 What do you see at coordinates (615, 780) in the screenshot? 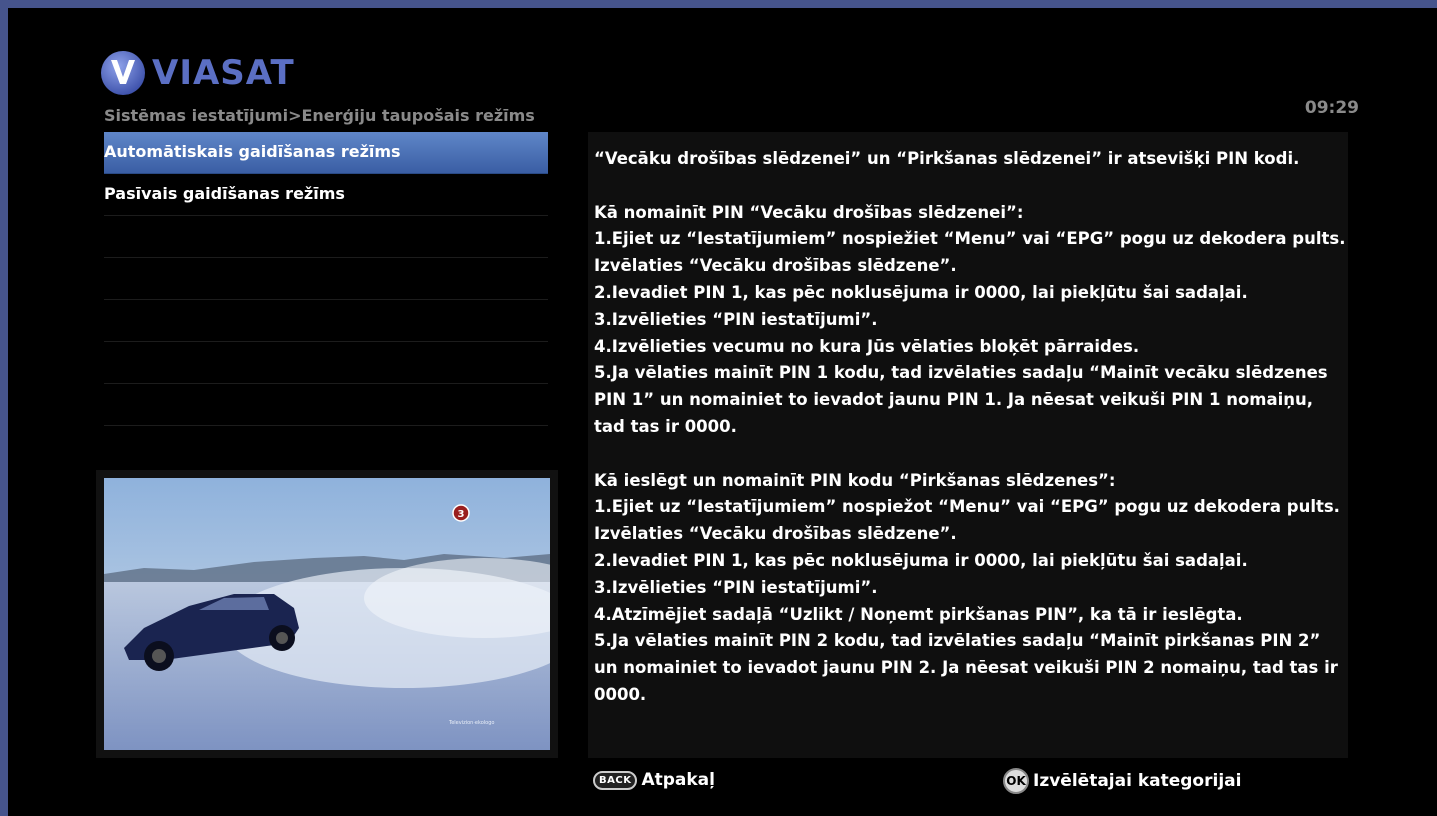
I see `back-key-icon: BACK` at bounding box center [615, 780].